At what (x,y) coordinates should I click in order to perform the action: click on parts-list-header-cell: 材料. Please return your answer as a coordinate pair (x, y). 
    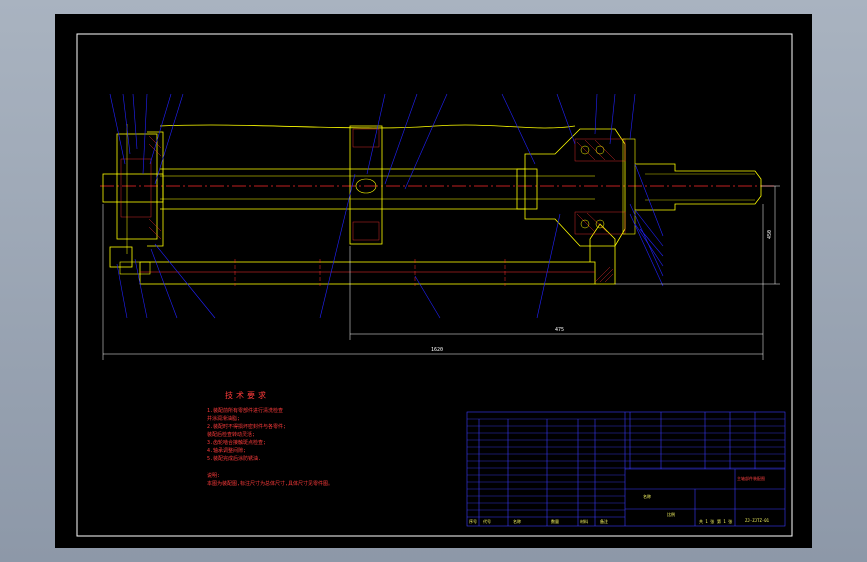
    Looking at the image, I should click on (584, 521).